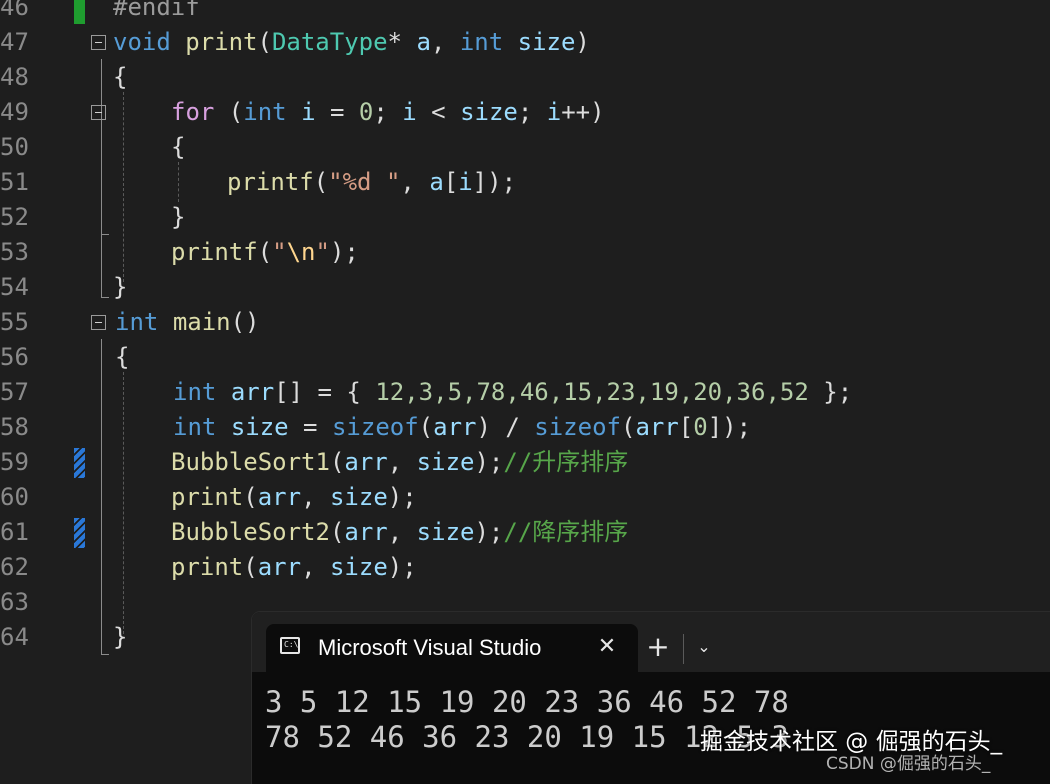 The image size is (1050, 784). Describe the element at coordinates (566, 462) in the screenshot. I see `code-comment: //升序排序` at that location.